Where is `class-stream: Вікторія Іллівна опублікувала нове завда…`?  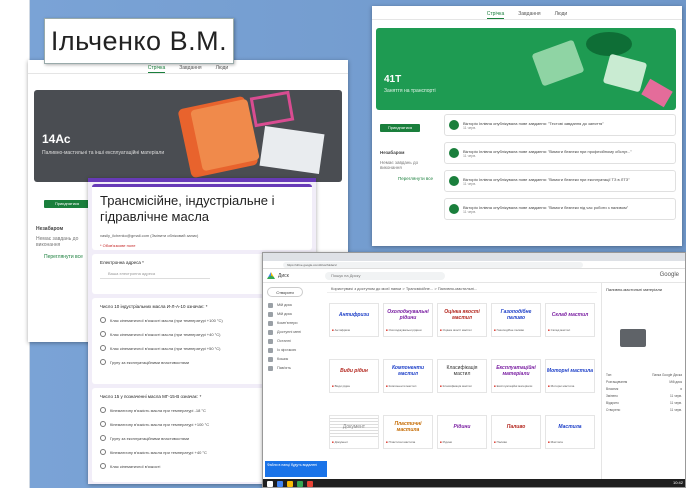
class-stream: Вікторія Іллівна опублікувала нове завда… is located at coordinates (560, 170).